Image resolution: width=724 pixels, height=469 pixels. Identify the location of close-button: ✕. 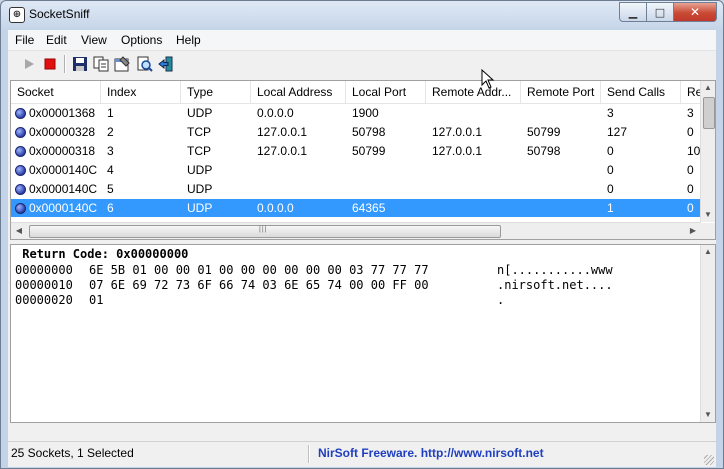
(695, 12).